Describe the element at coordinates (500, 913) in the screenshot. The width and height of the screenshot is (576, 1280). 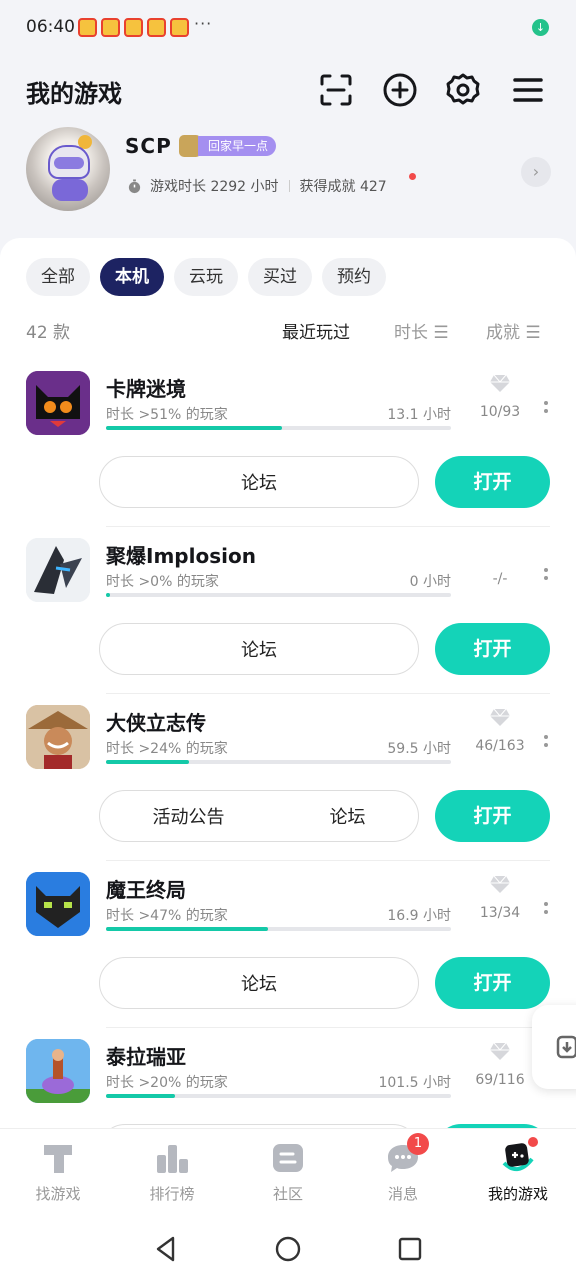
I see `achievement-count: 13/34` at that location.